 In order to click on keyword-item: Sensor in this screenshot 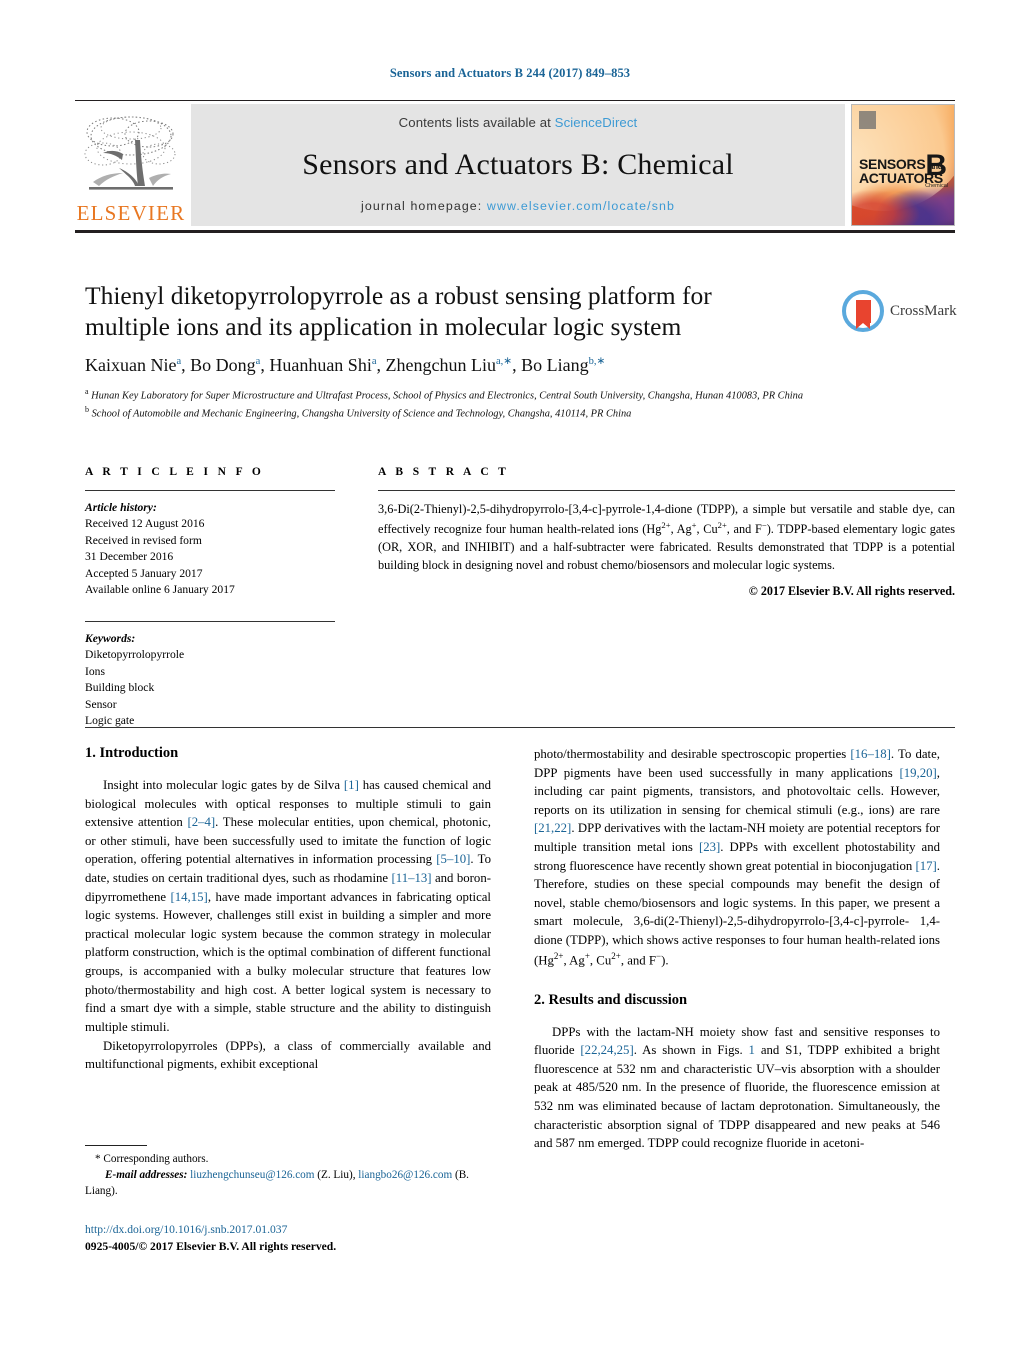, I will do `click(101, 704)`.